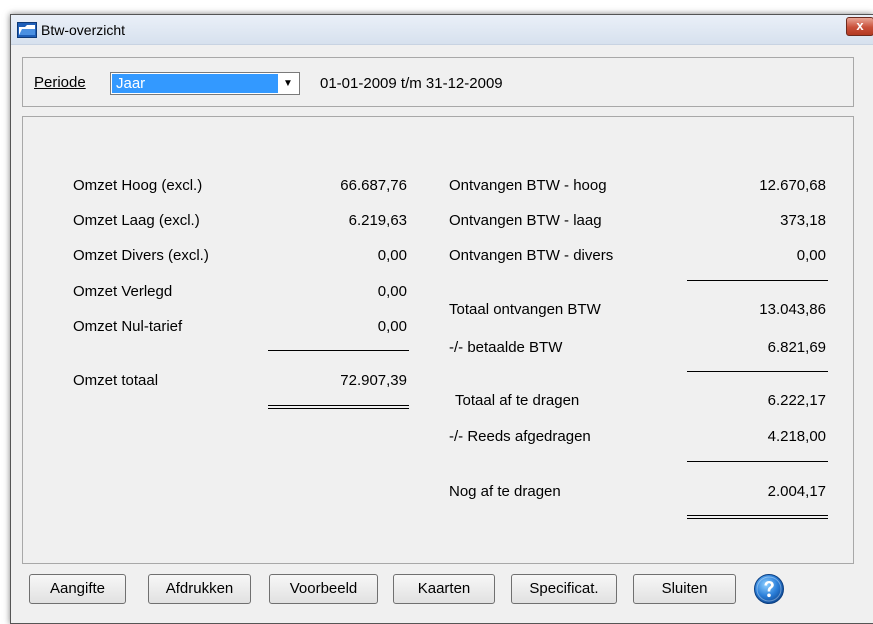 The height and width of the screenshot is (624, 873). I want to click on ontvangen-btw-hoog-value: 12.670,68, so click(792, 185).